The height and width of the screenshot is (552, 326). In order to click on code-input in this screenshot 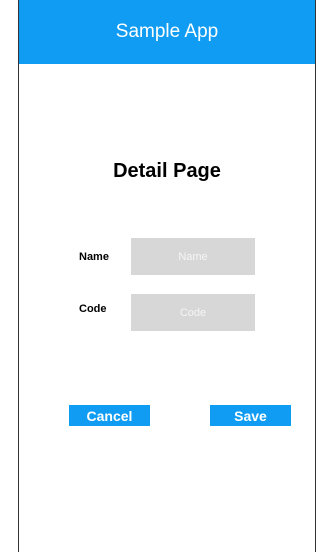, I will do `click(193, 312)`.